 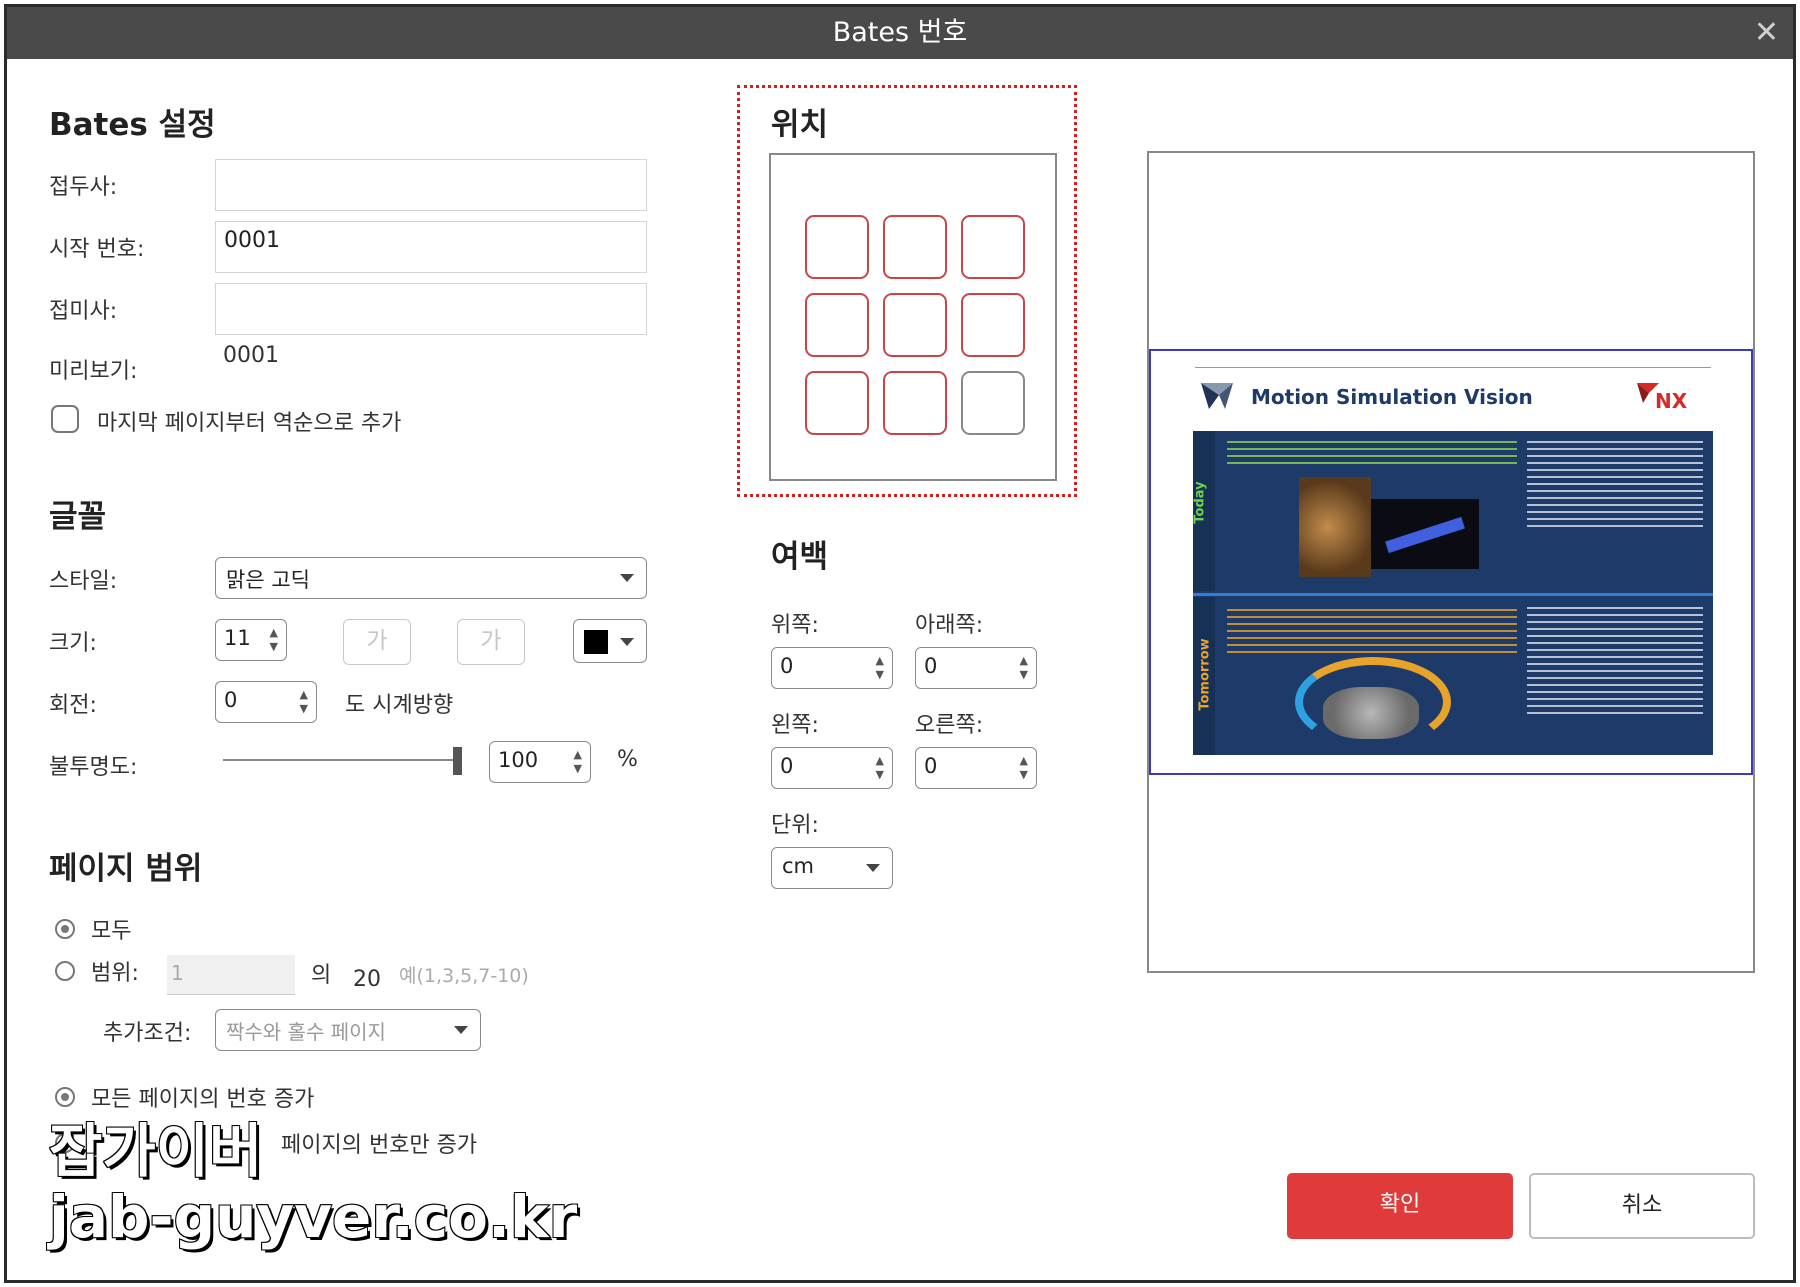 What do you see at coordinates (837, 247) in the screenshot?
I see `position-top-left` at bounding box center [837, 247].